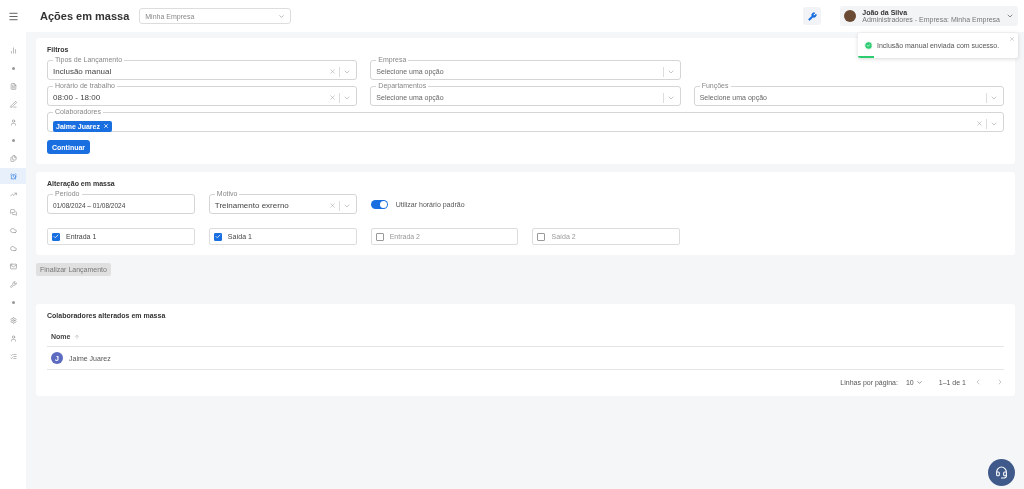 Image resolution: width=1024 pixels, height=489 pixels. I want to click on field-value: Inclusão manual, so click(83, 71).